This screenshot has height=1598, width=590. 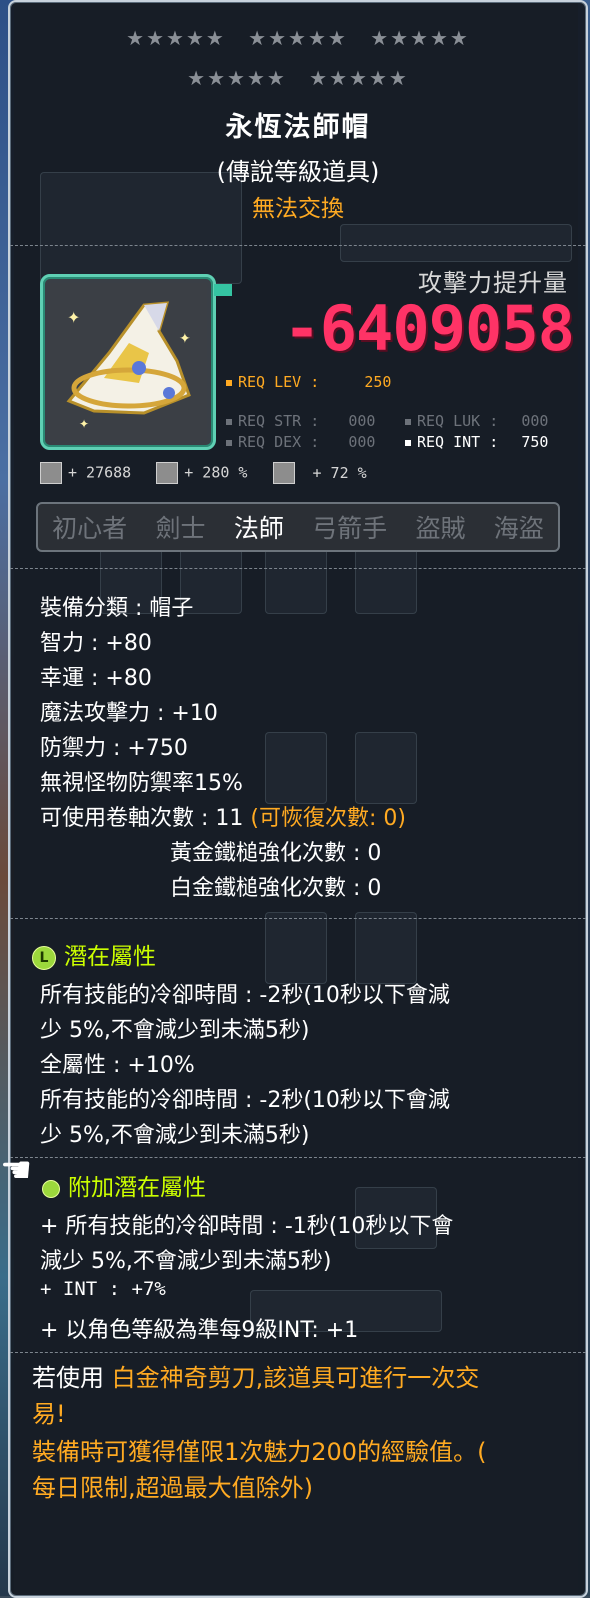 I want to click on bonus-potential-line: 減少 5%,不會減少到未滿5秒), so click(x=186, y=1261).